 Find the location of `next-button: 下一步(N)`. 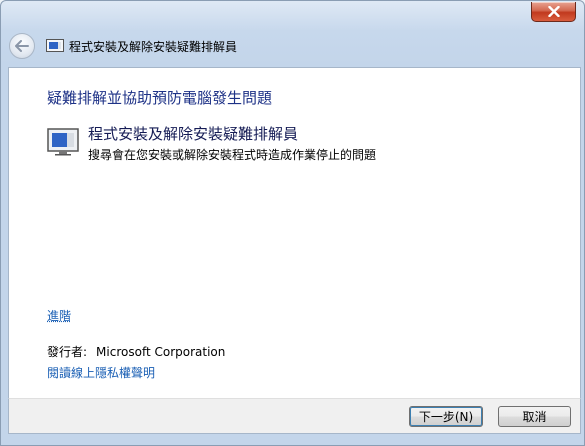

next-button: 下一步(N) is located at coordinates (446, 416).